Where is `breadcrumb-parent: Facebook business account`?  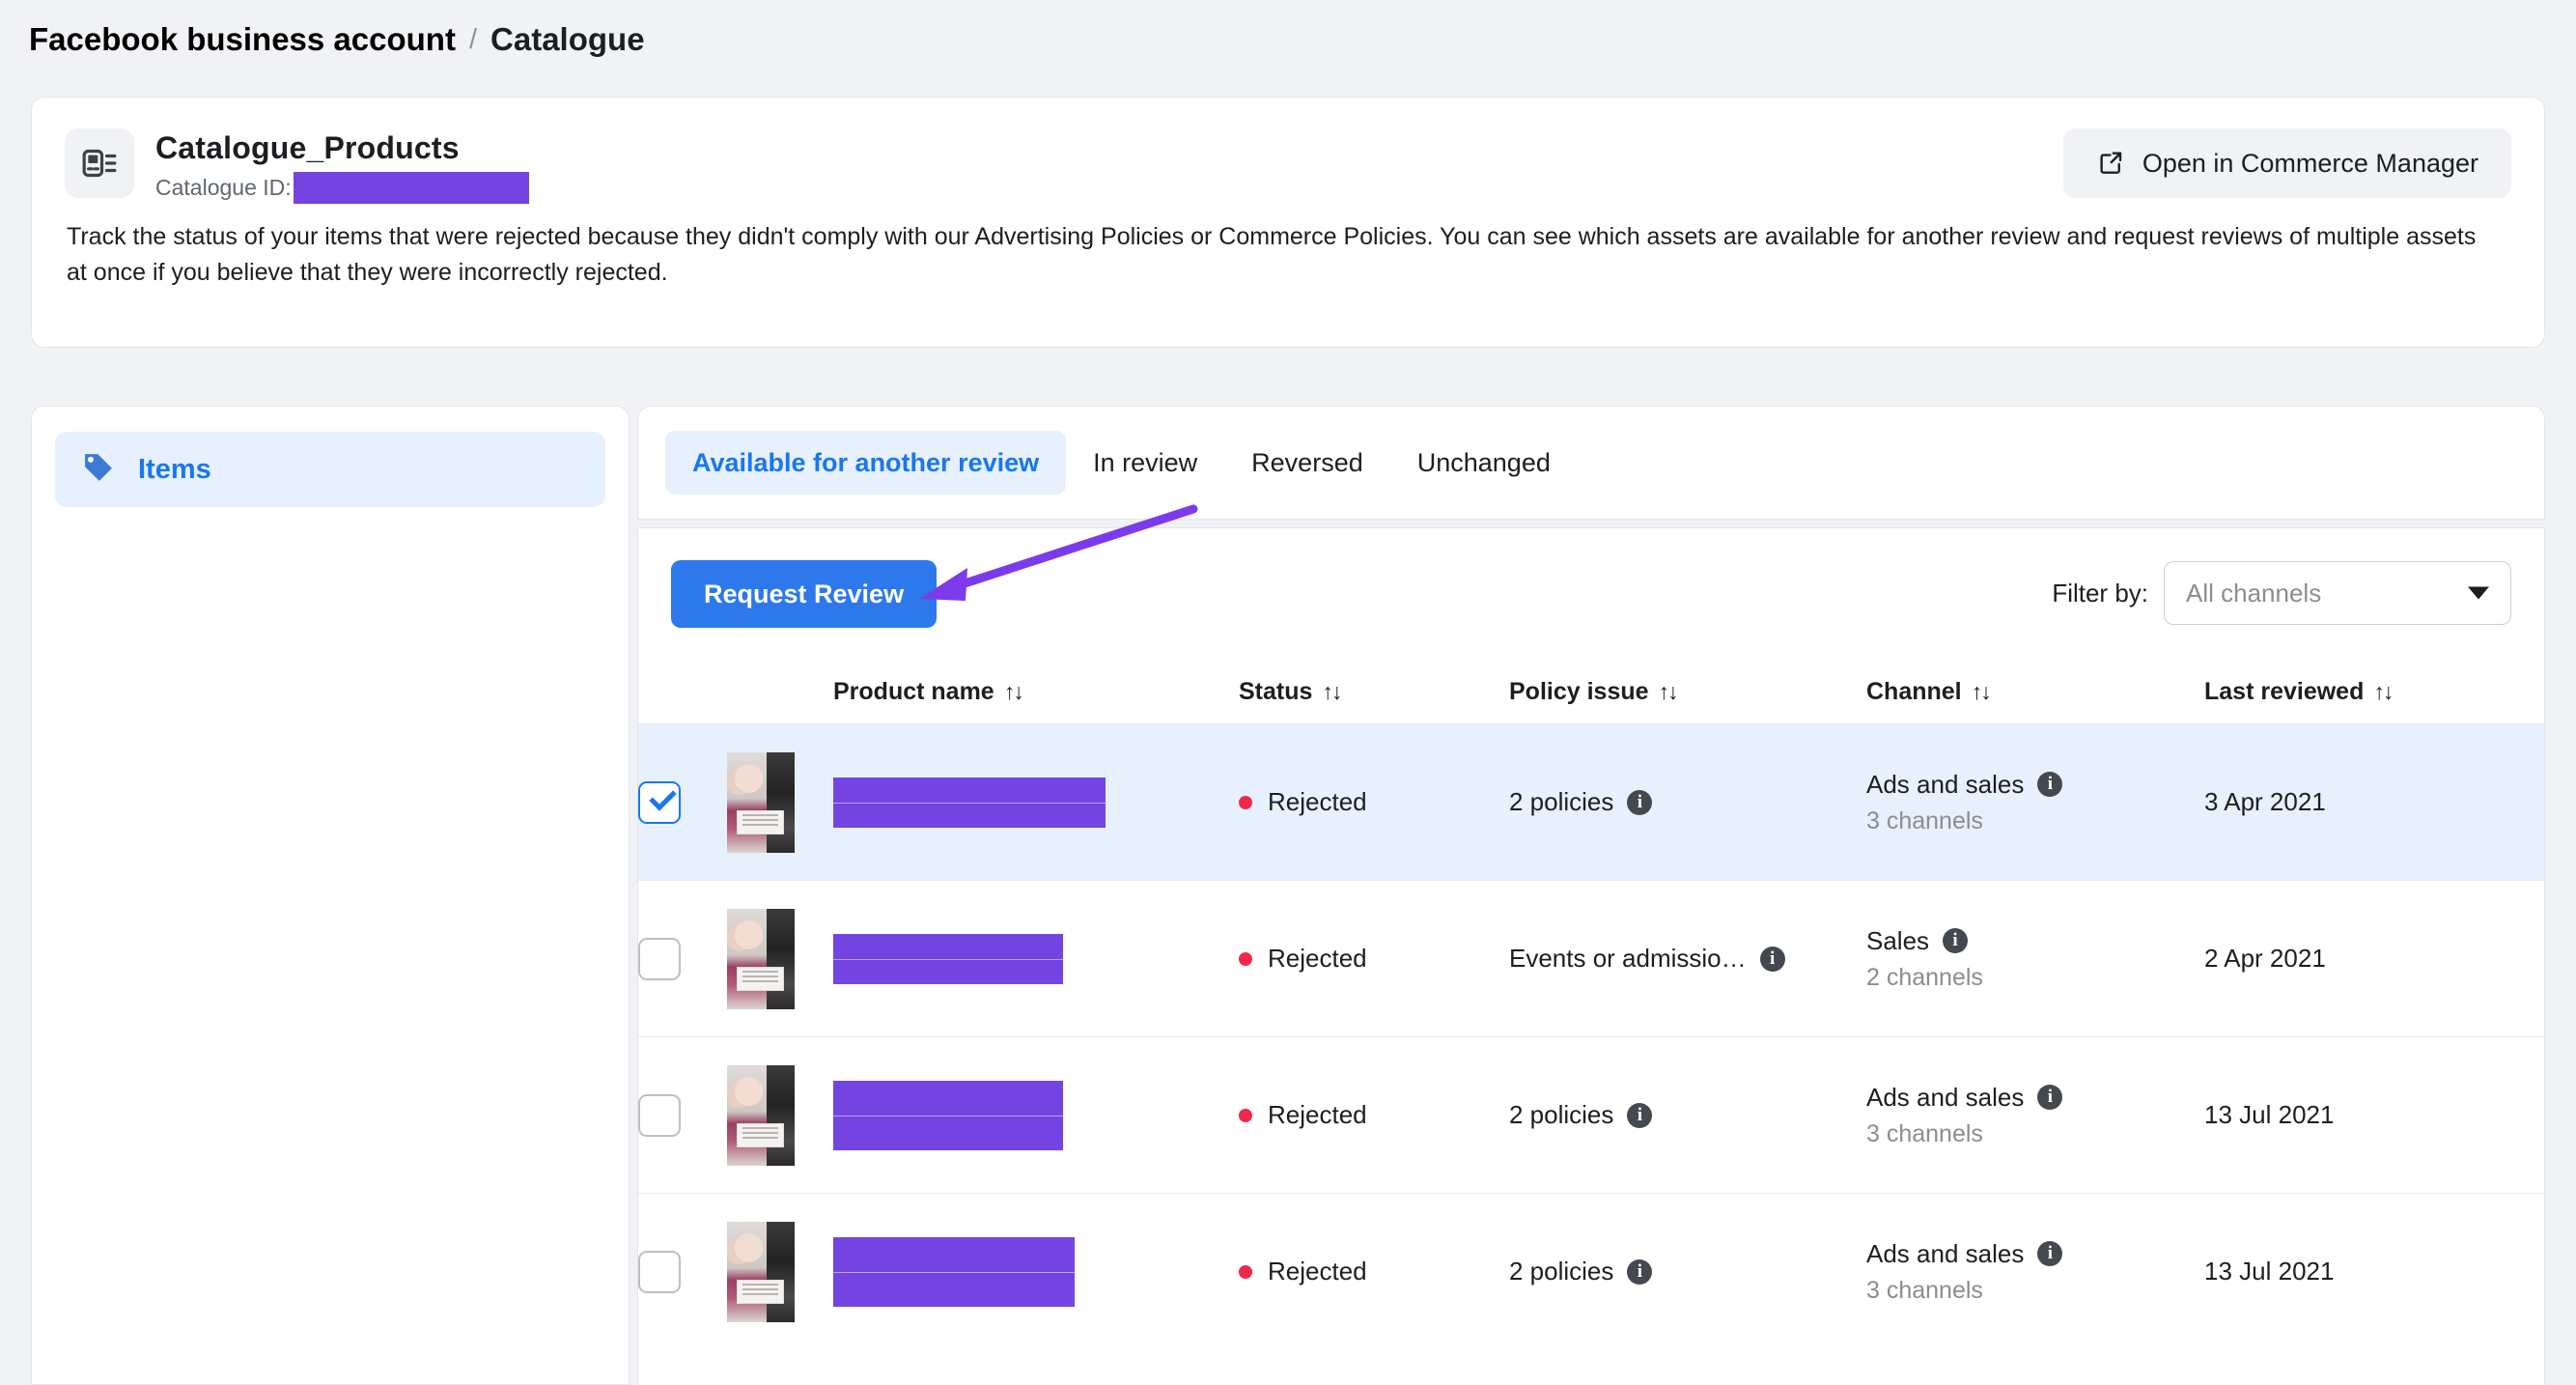
breadcrumb-parent: Facebook business account is located at coordinates (243, 40).